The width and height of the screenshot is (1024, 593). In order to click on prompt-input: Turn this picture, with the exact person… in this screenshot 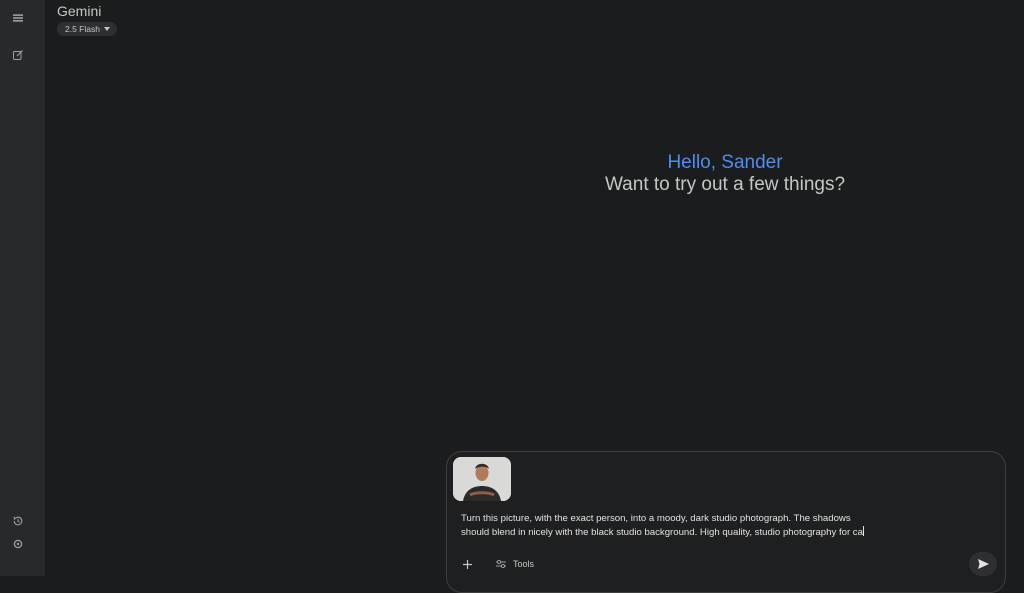, I will do `click(721, 526)`.